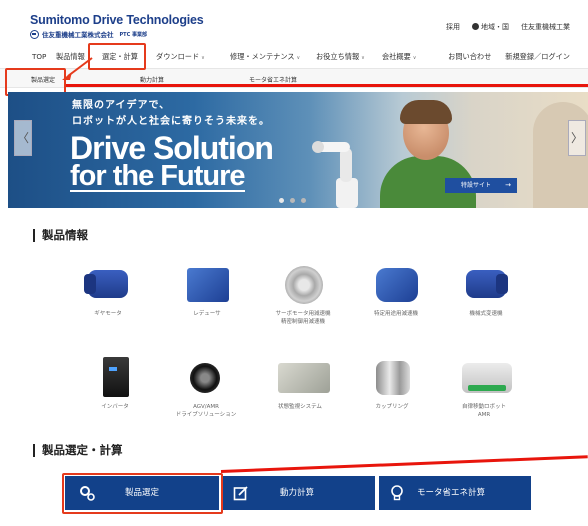 The height and width of the screenshot is (526, 588). Describe the element at coordinates (115, 407) in the screenshot. I see `product-label: インバータ` at that location.